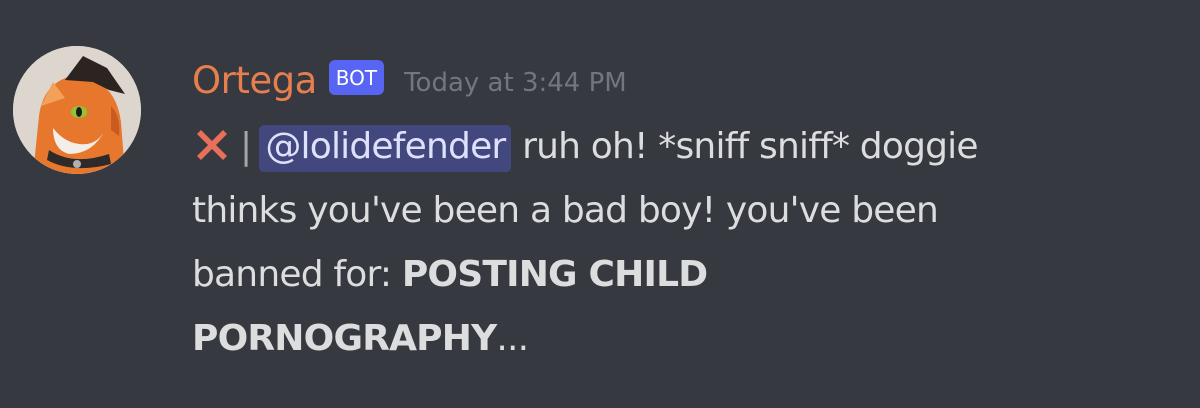 The height and width of the screenshot is (408, 1200). Describe the element at coordinates (385, 148) in the screenshot. I see `user-mention: @lolidefender` at that location.